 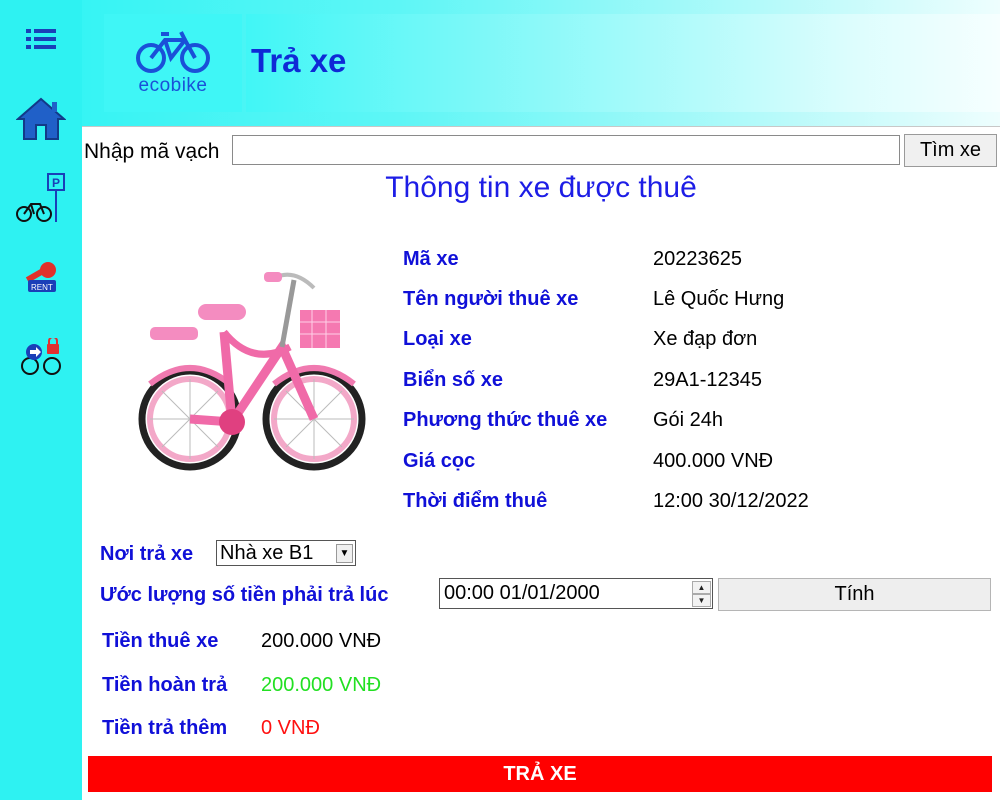 I want to click on spin-up-icon: ▲, so click(x=701, y=587).